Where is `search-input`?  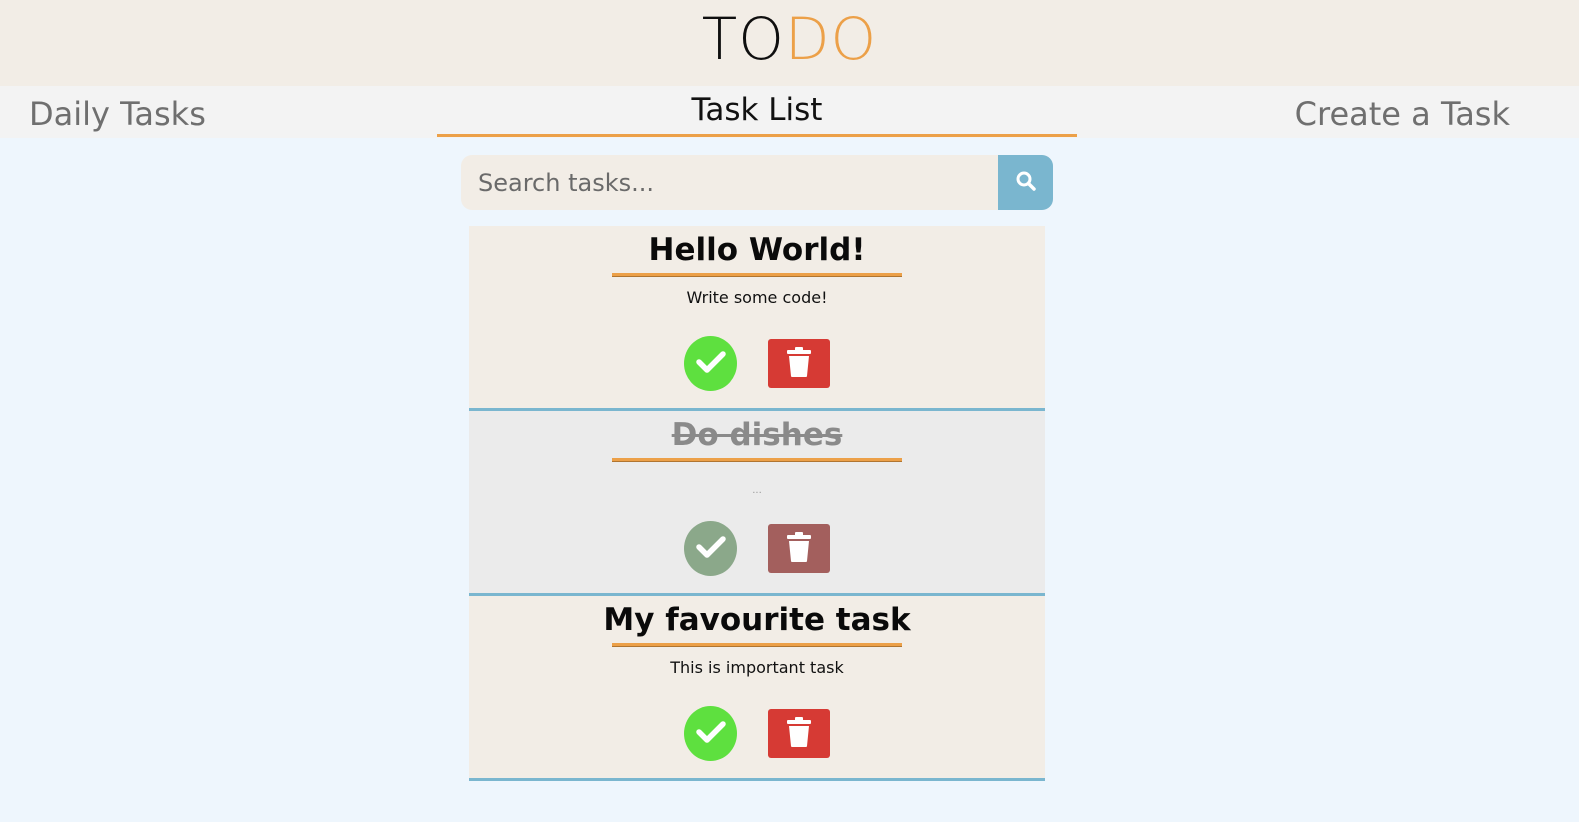
search-input is located at coordinates (729, 182).